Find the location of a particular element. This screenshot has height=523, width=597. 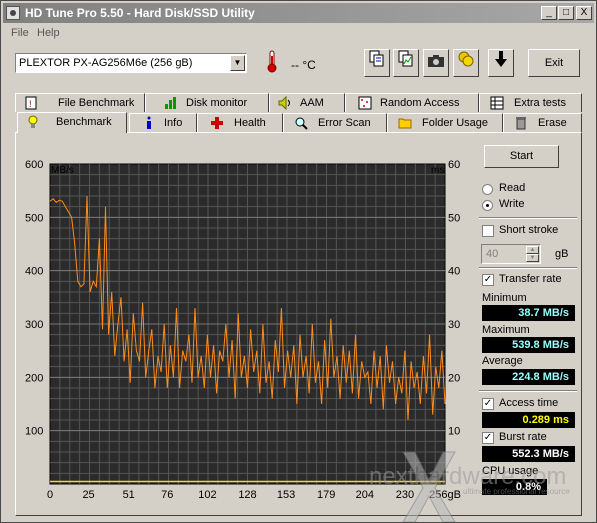

speaker-icon is located at coordinates (285, 103).